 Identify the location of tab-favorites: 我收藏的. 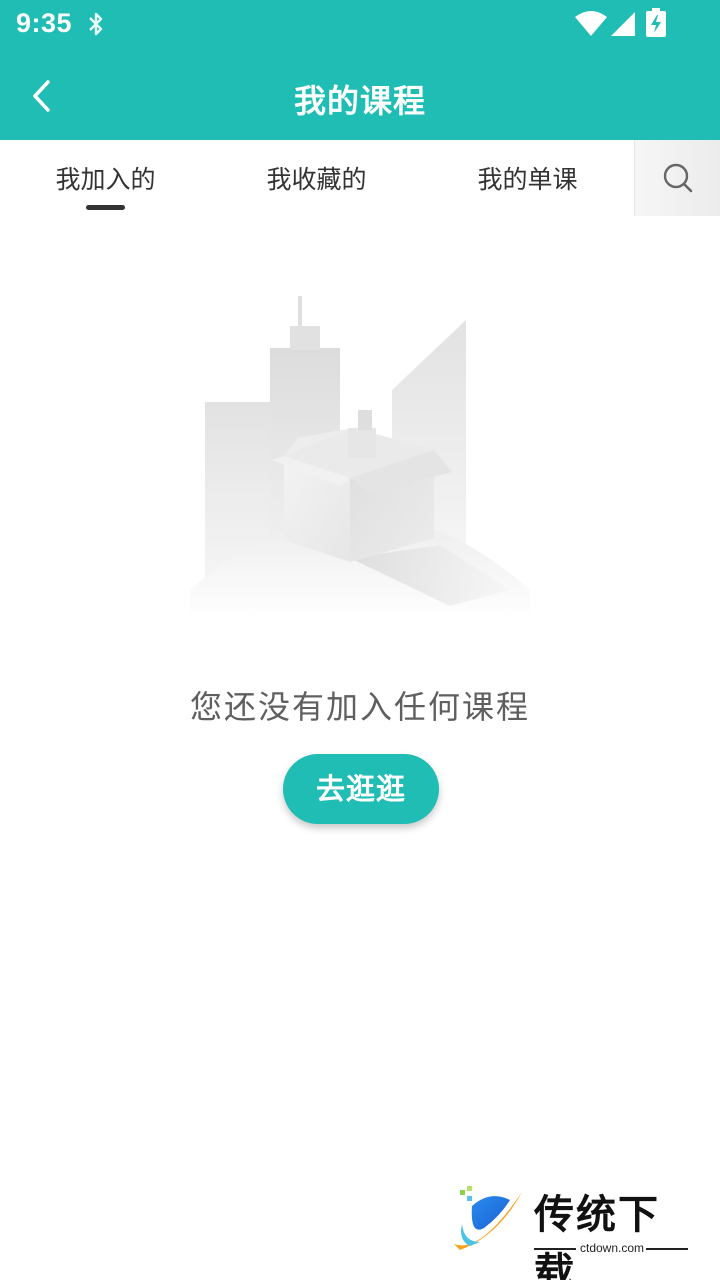
(316, 178).